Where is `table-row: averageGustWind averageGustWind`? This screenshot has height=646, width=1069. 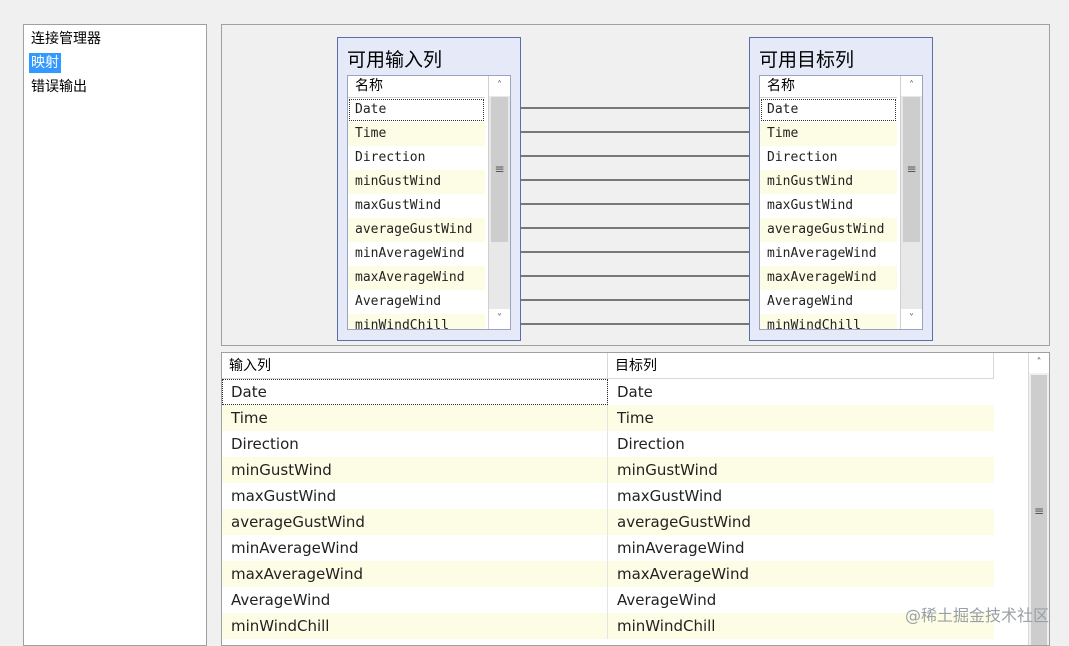 table-row: averageGustWind averageGustWind is located at coordinates (608, 522).